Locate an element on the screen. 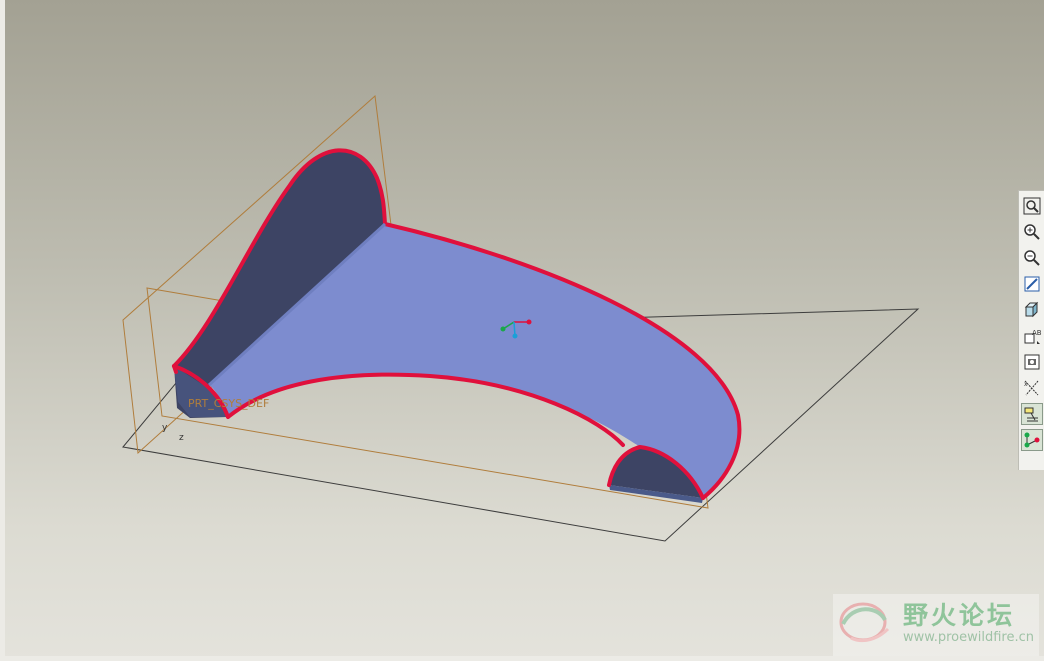 This screenshot has width=1044, height=661. datum-points-button is located at coordinates (1032, 414).